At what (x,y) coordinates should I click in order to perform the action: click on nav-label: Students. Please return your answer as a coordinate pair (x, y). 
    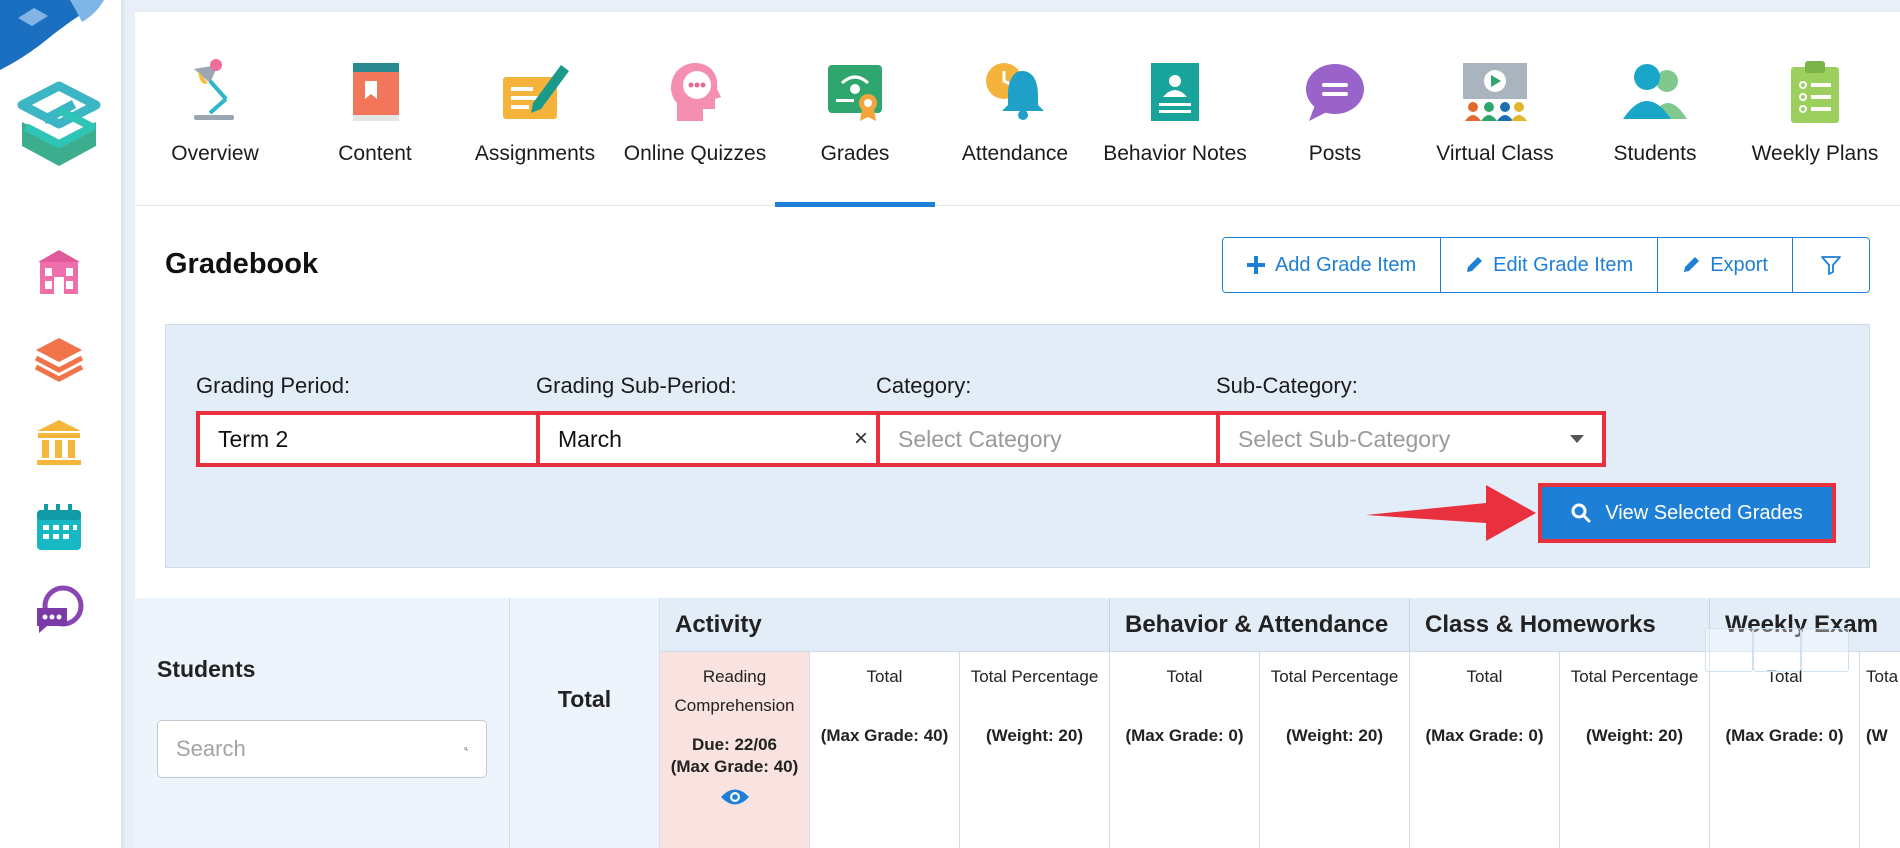
    Looking at the image, I should click on (1655, 153).